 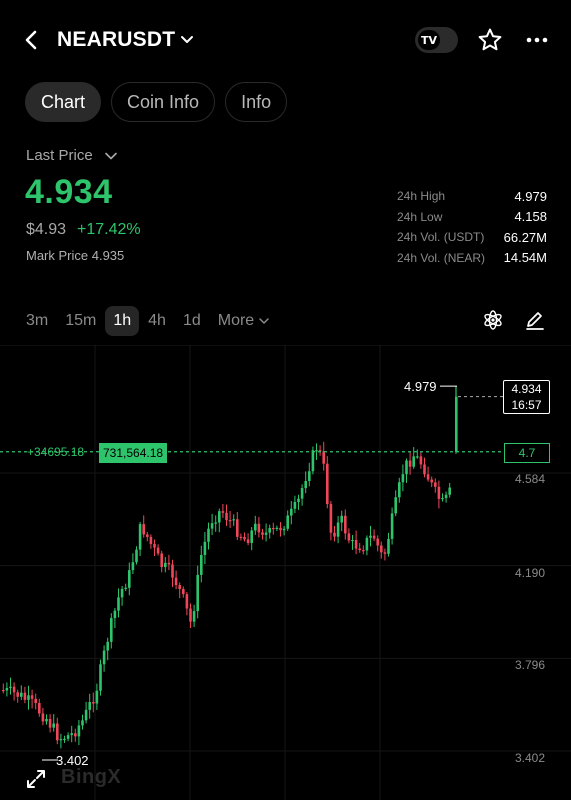 I want to click on stat-label: 24h Vol. (USDT), so click(x=441, y=237).